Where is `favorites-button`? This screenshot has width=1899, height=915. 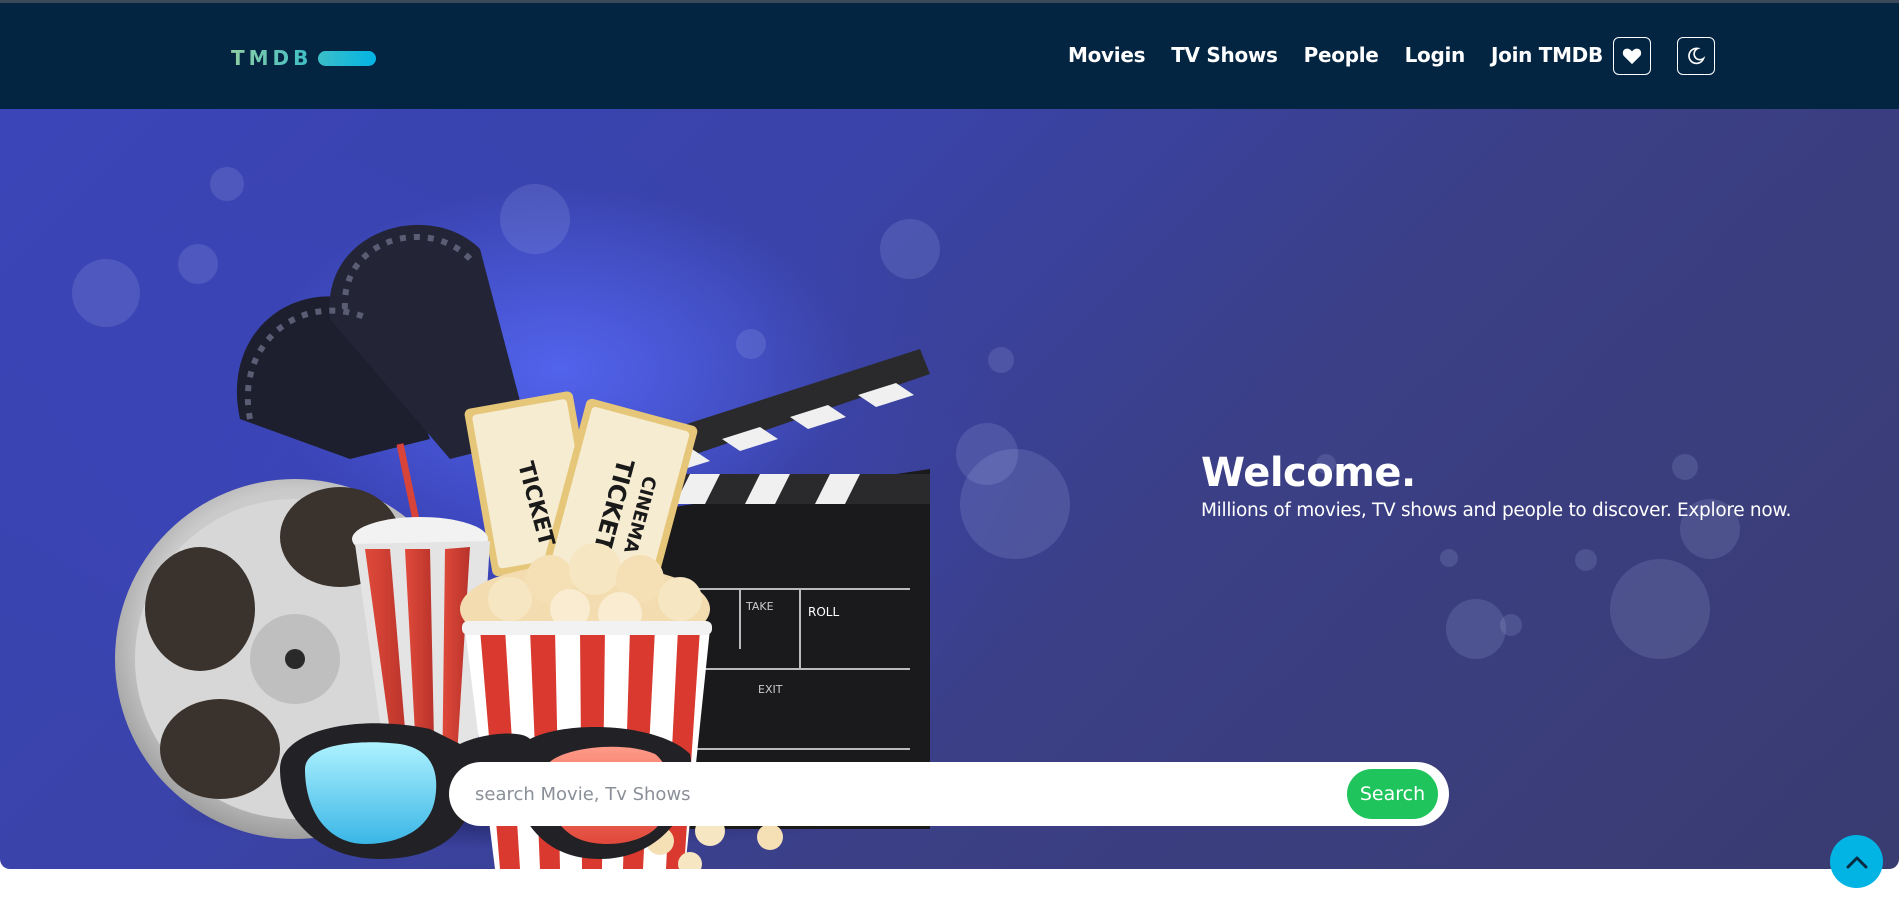 favorites-button is located at coordinates (1632, 56).